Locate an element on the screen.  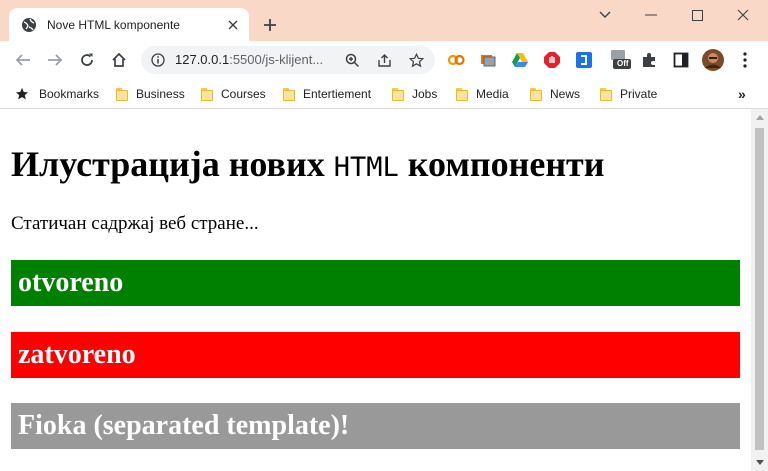
bookmarks-manager: Bookmarks is located at coordinates (57, 94).